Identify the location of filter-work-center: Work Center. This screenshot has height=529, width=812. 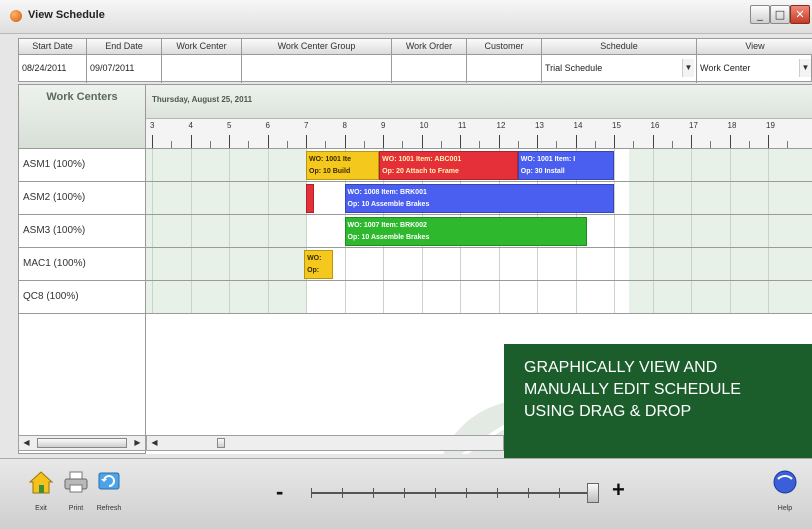
(202, 61).